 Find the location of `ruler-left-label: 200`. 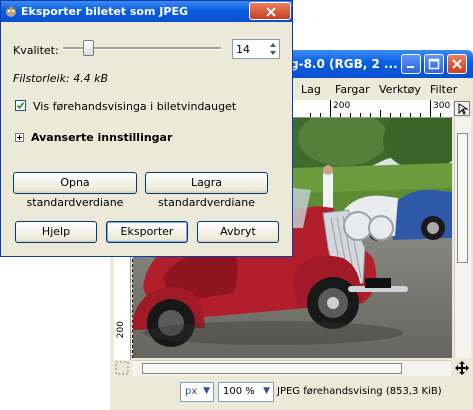

ruler-left-label: 200 is located at coordinates (121, 330).